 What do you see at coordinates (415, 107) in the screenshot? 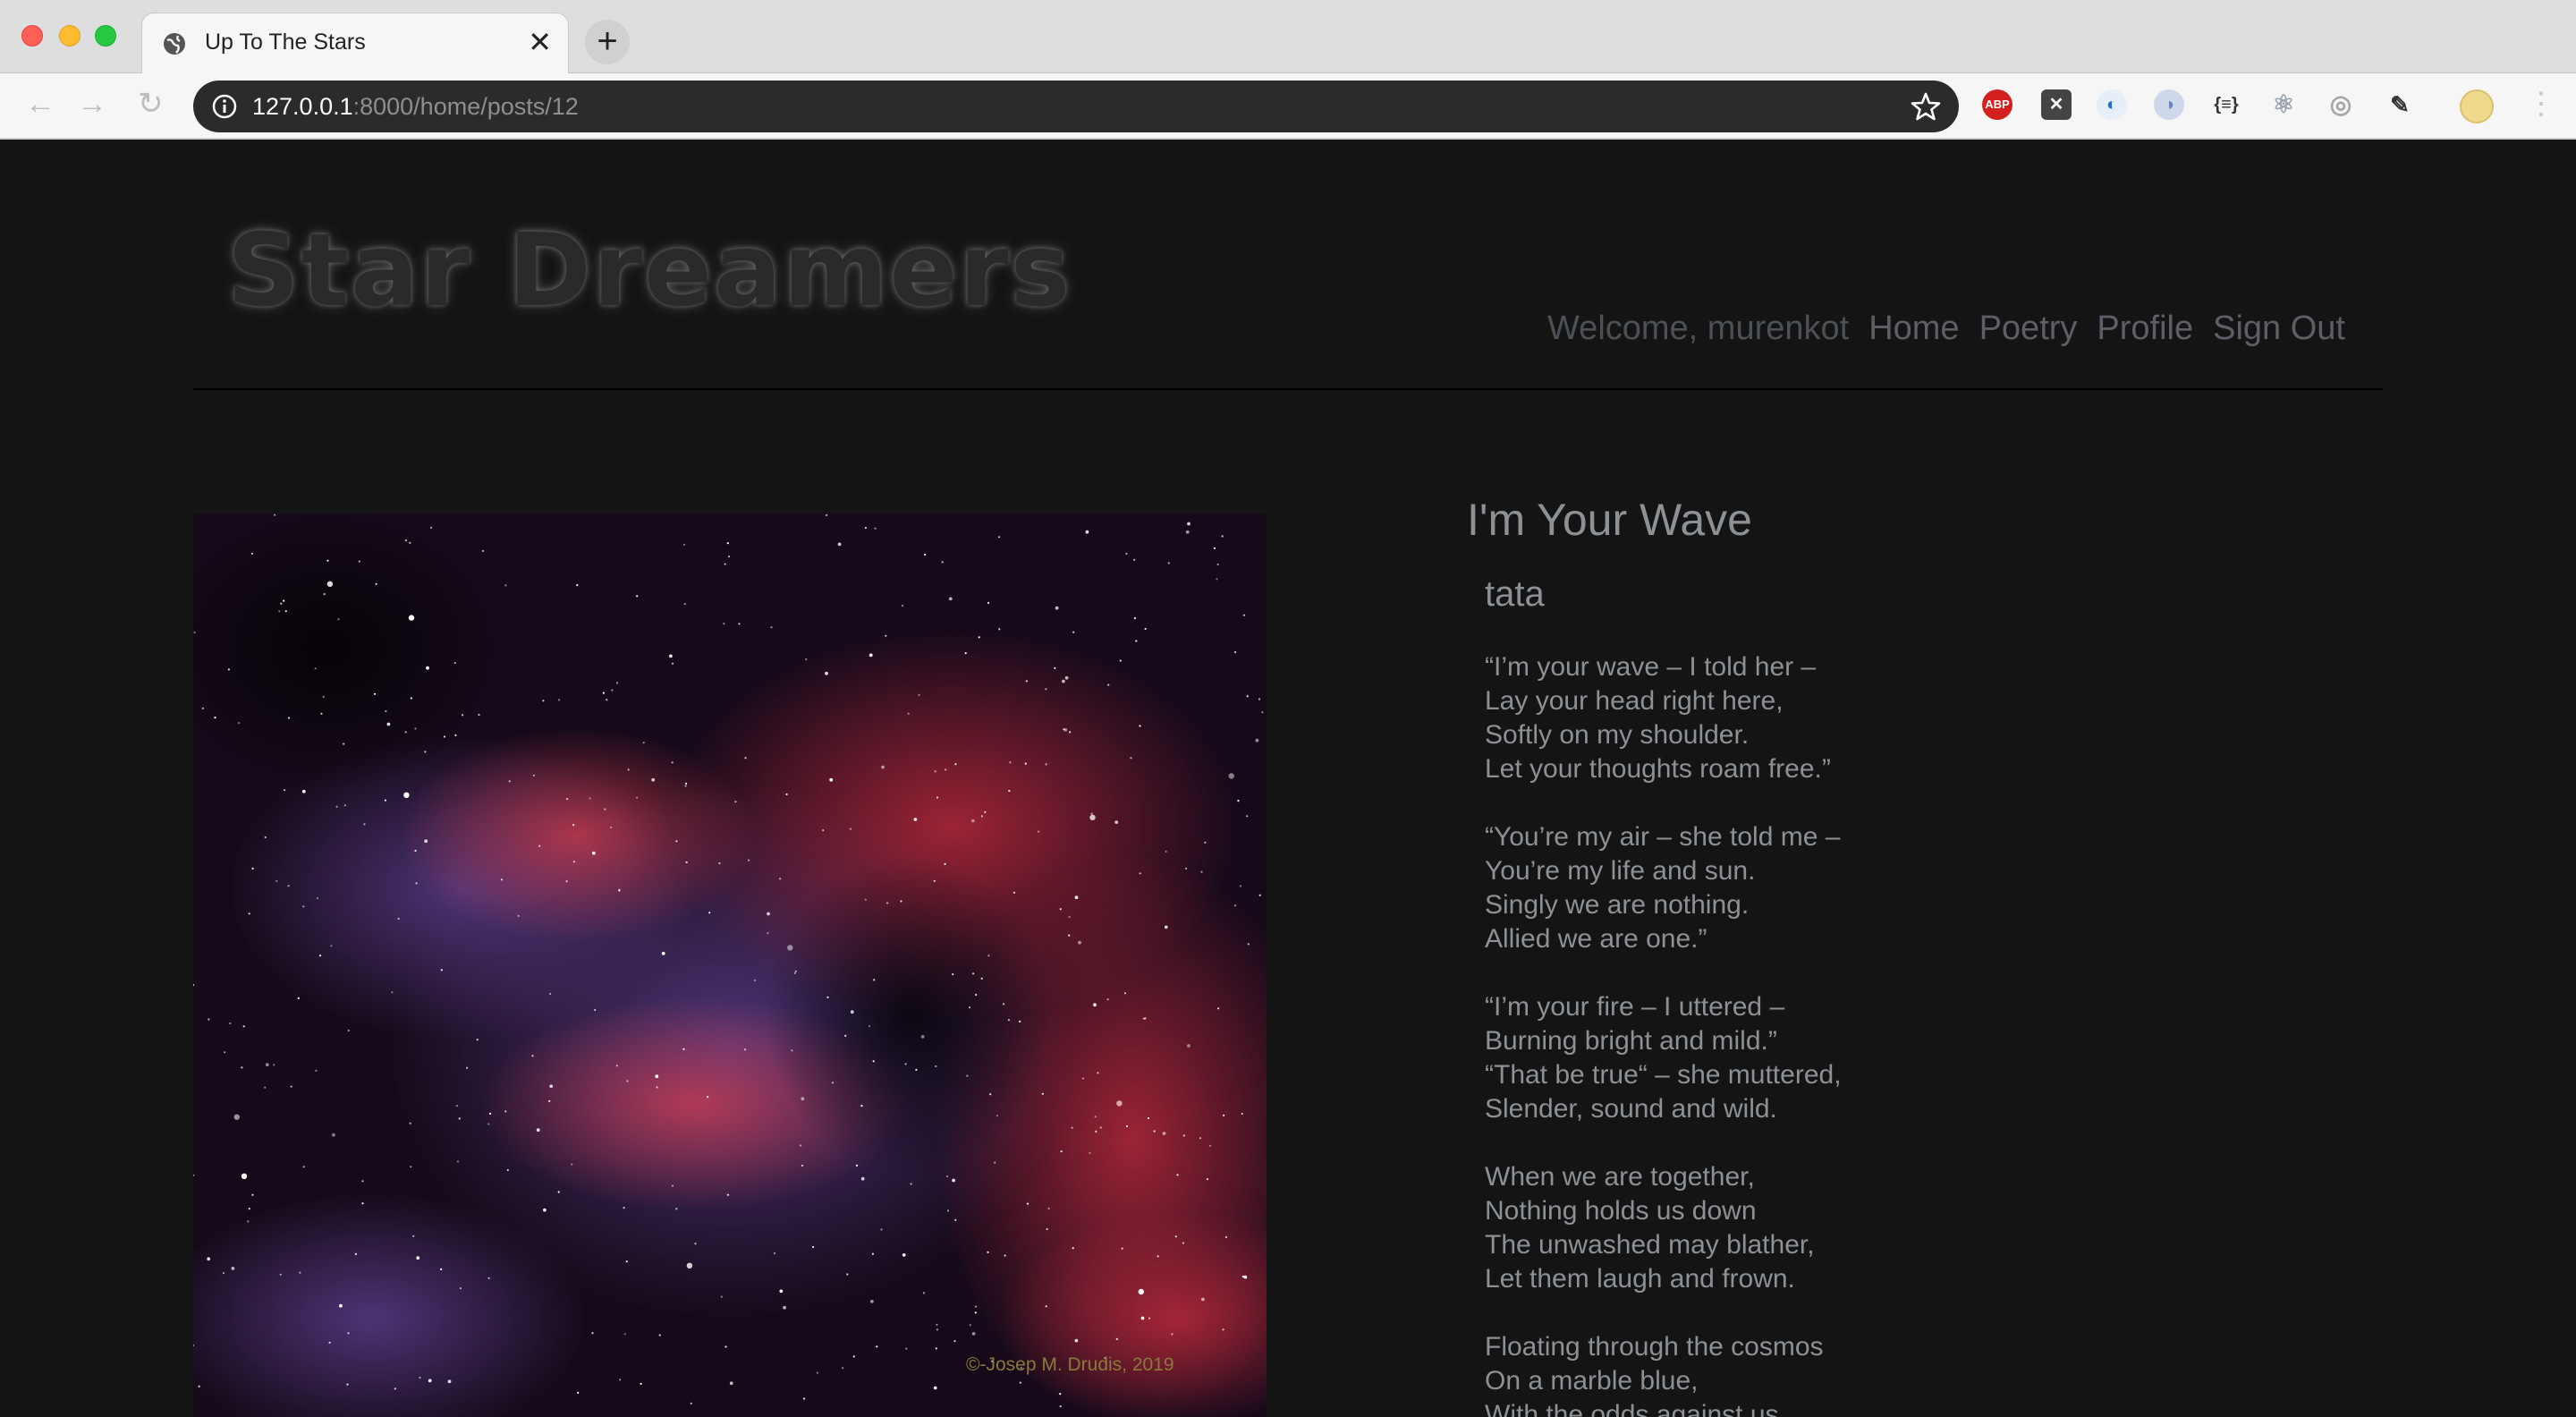
I see `url-text: 127.0.0.1:8000/home/posts/12` at bounding box center [415, 107].